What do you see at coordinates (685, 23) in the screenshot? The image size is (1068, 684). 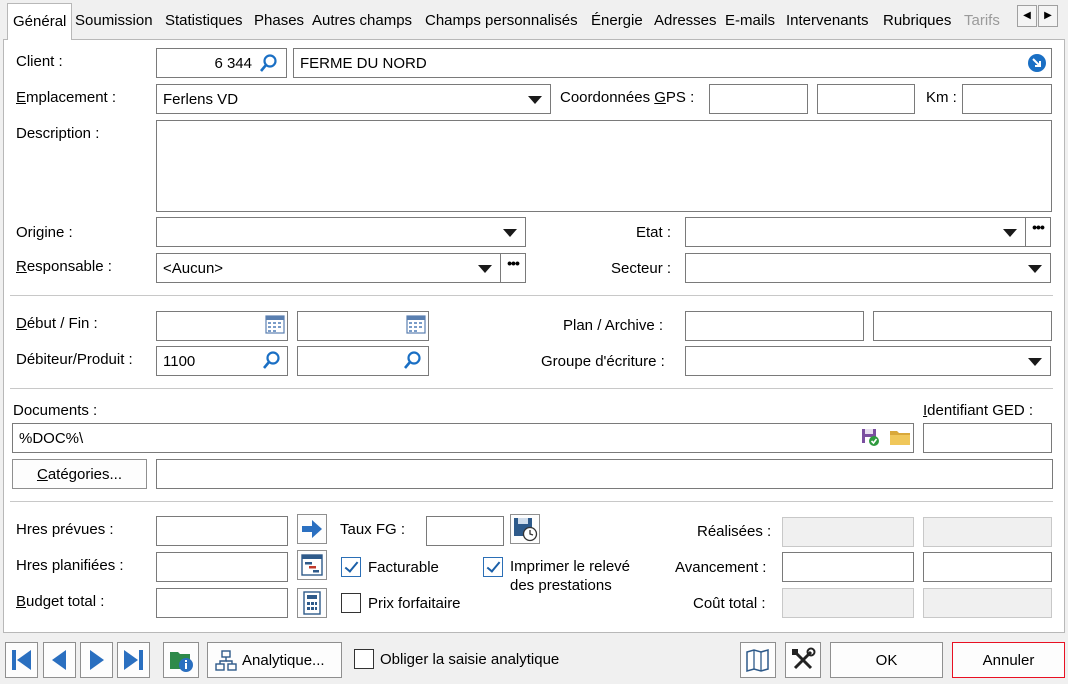 I see `tab-adresses: Adresses` at bounding box center [685, 23].